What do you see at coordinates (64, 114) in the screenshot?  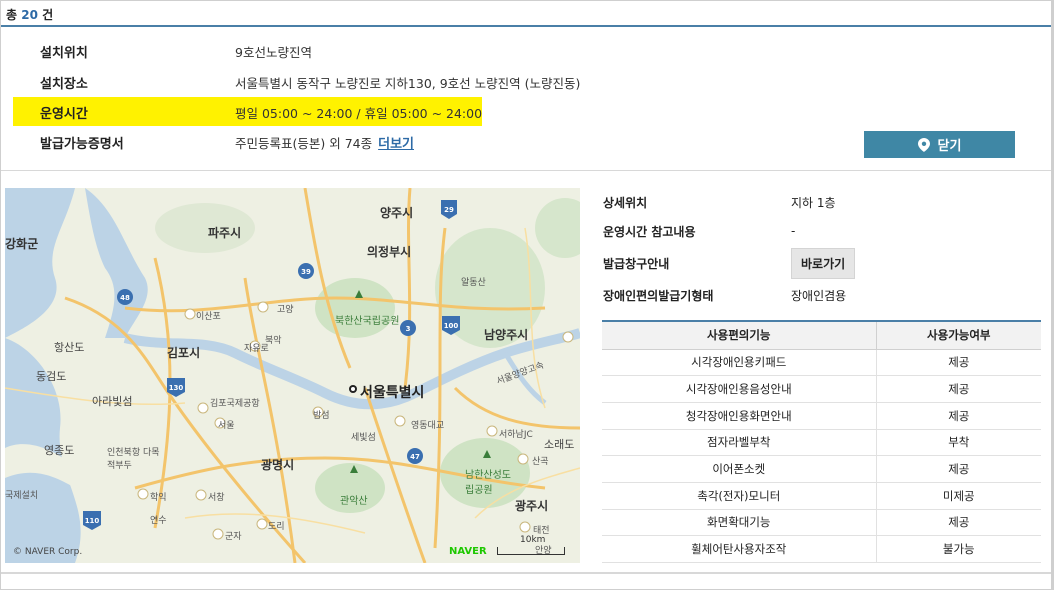 I see `info-label: 운영시간` at bounding box center [64, 114].